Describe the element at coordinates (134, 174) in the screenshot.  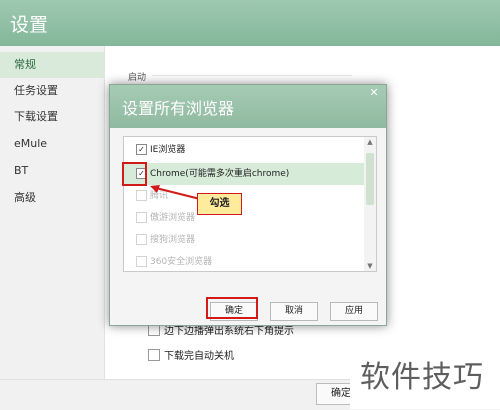
I see `annotation-highlight-checkbox` at that location.